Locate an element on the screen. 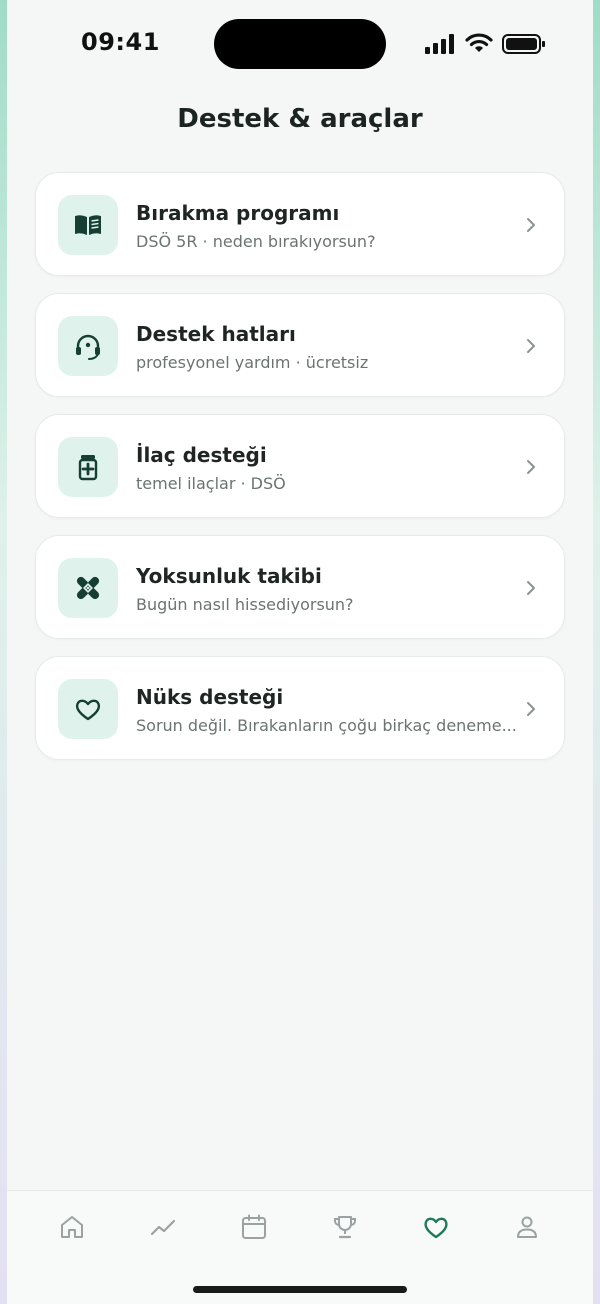 Image resolution: width=600 pixels, height=1304 pixels. card-medication-support: İlaç desteği temel ilaçlar · DSÖ is located at coordinates (300, 466).